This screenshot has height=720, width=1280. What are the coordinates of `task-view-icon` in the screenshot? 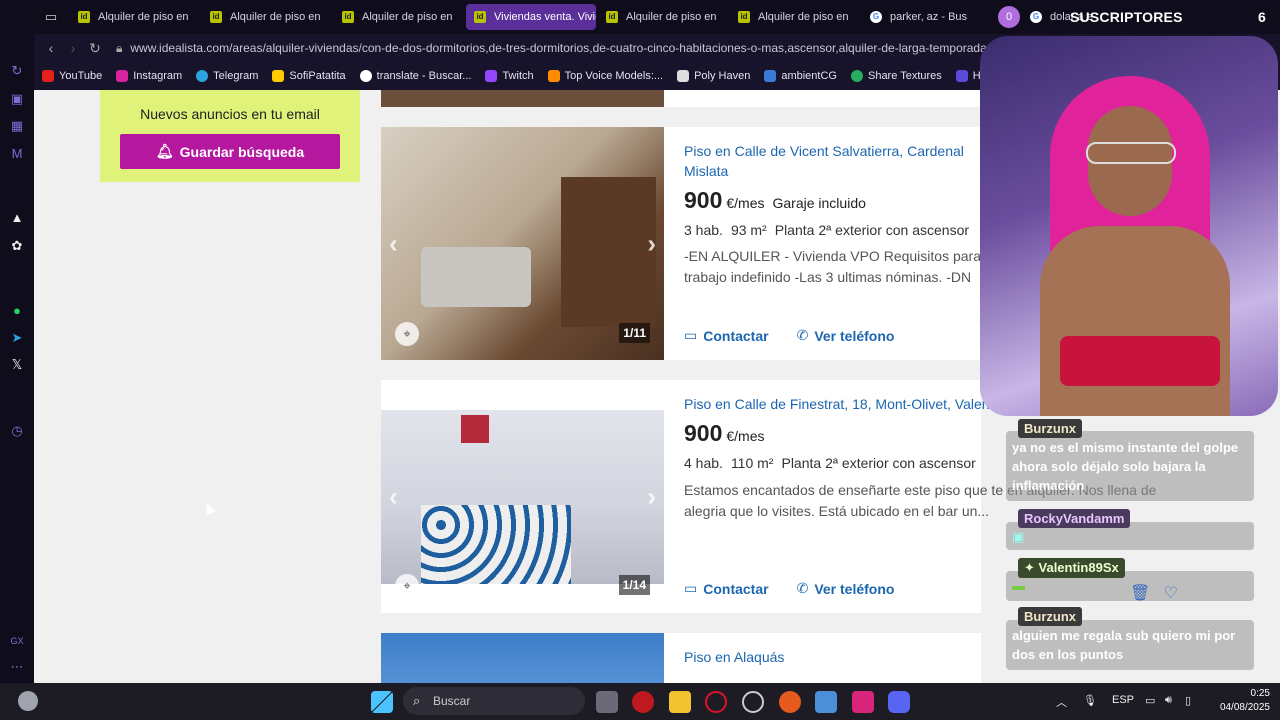 It's located at (607, 702).